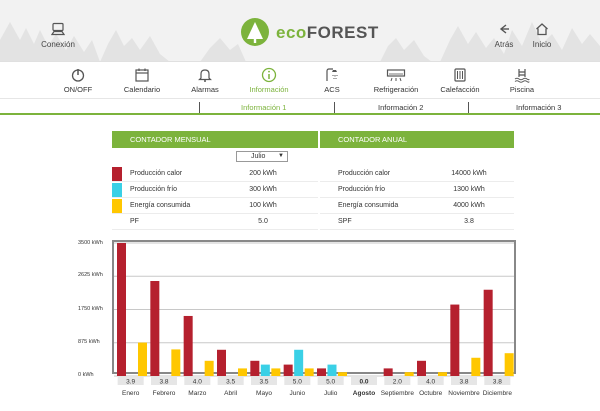 Image resolution: width=600 pixels, height=411 pixels. Describe the element at coordinates (398, 393) in the screenshot. I see `month-label: Septiembre` at that location.